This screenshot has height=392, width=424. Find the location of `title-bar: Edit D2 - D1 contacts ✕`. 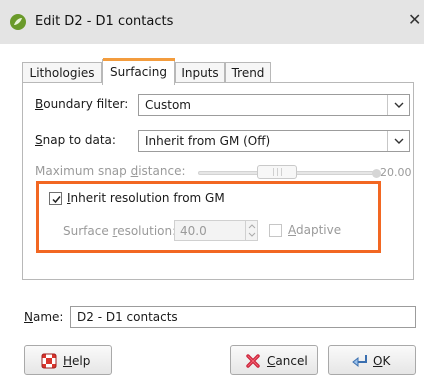

title-bar: Edit D2 - D1 contacts ✕ is located at coordinates (212, 22).